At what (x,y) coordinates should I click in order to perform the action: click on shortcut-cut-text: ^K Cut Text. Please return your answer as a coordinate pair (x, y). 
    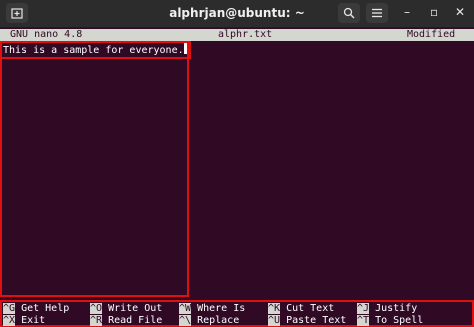
    Looking at the image, I should click on (301, 308).